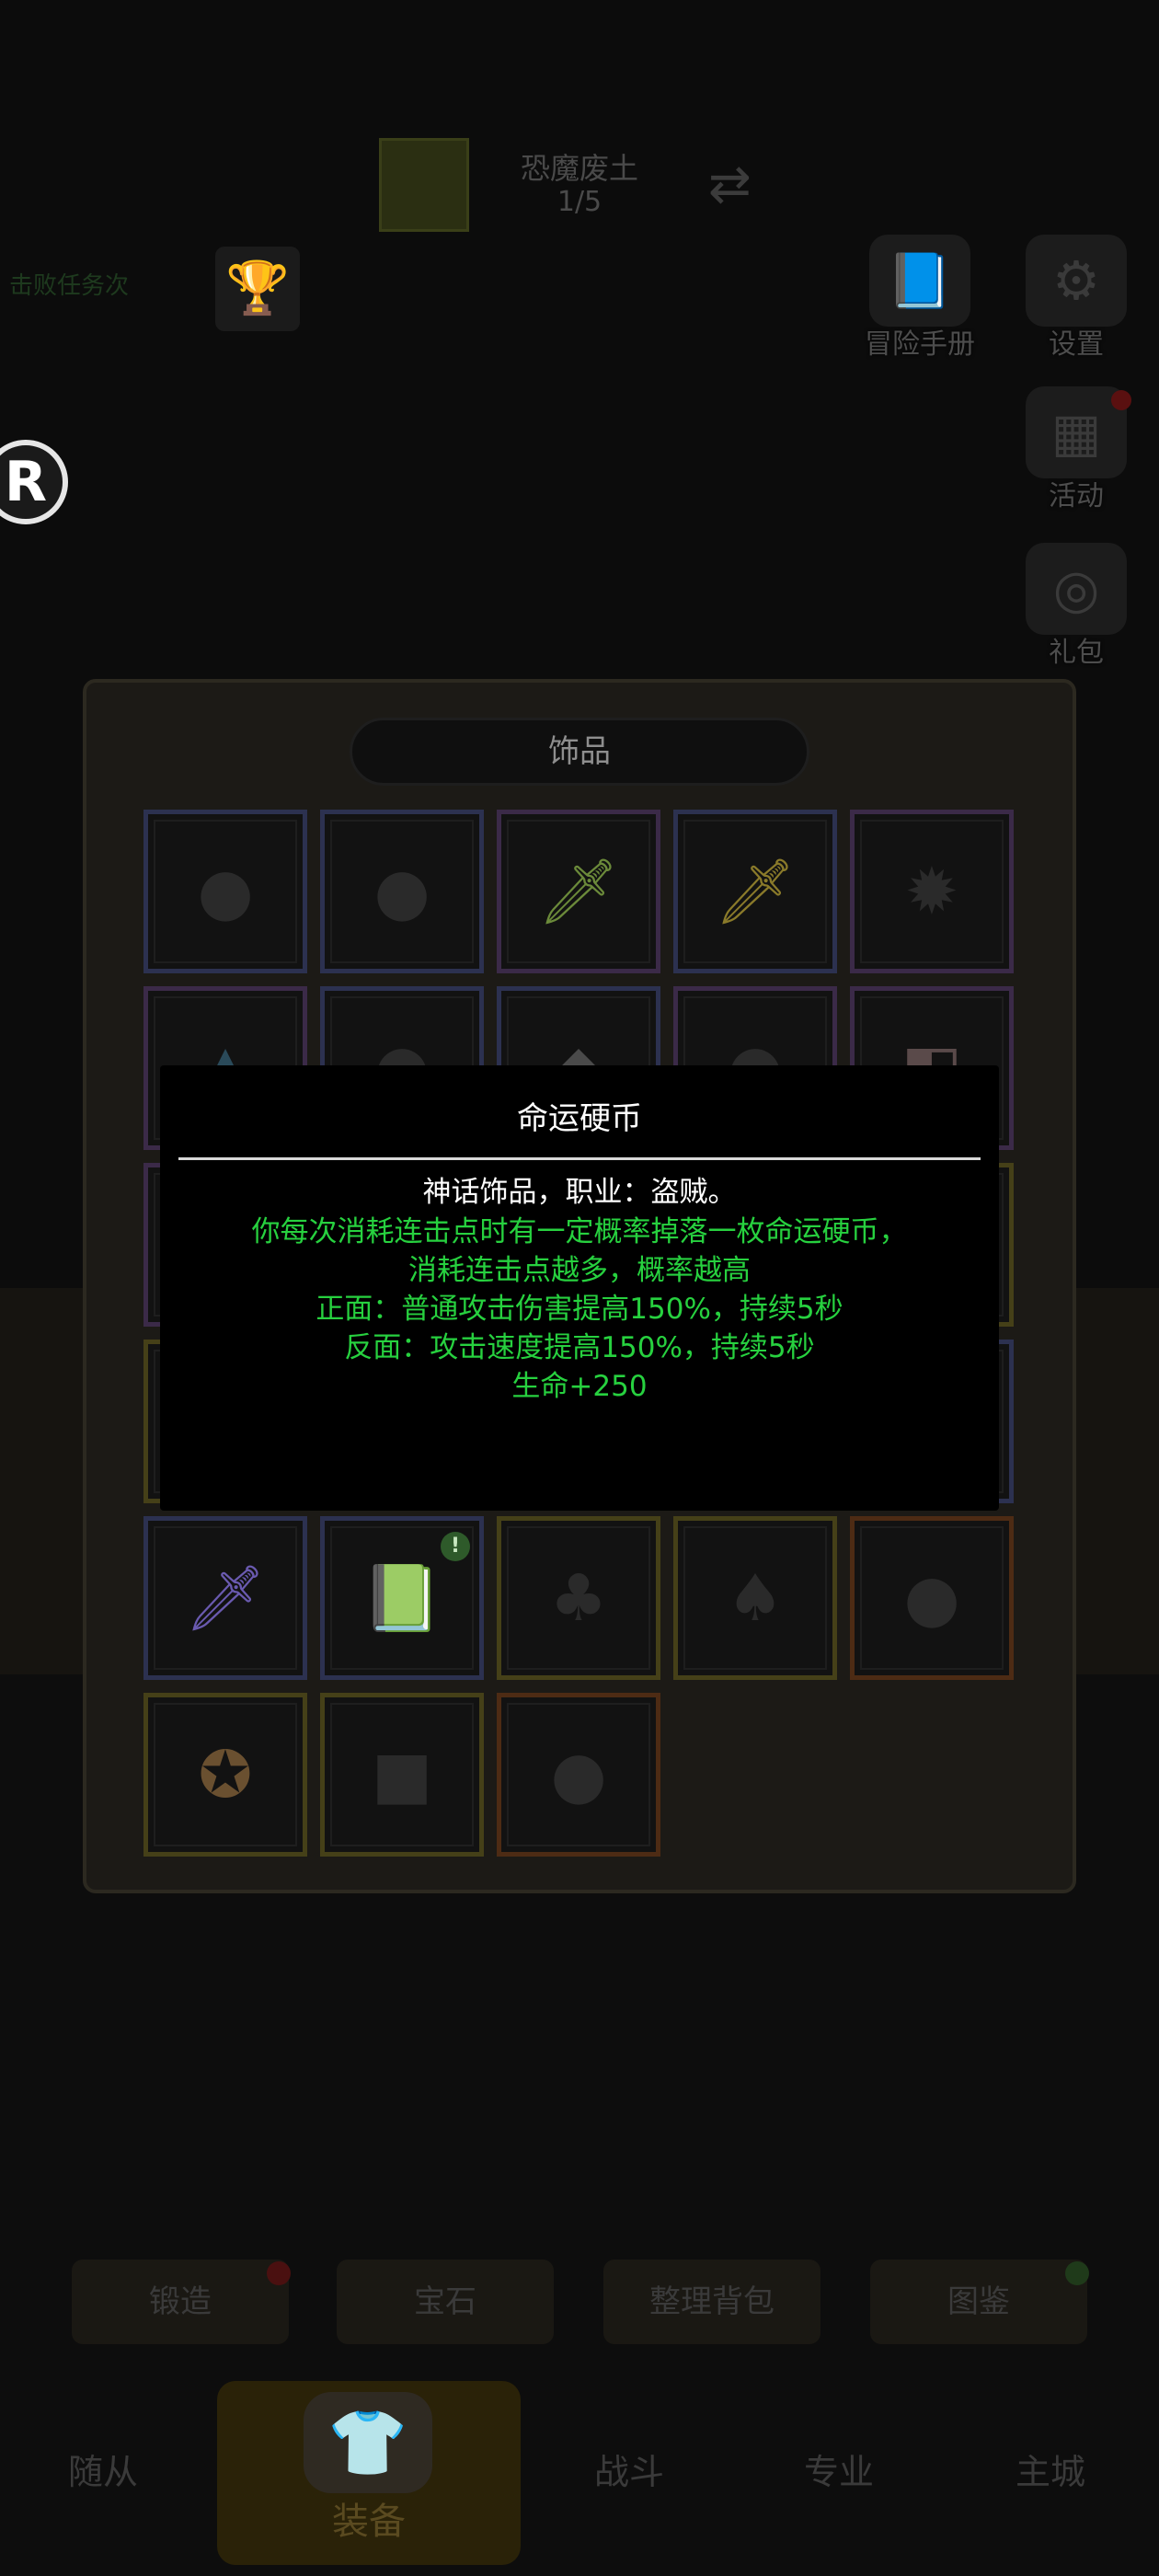  Describe the element at coordinates (579, 1158) in the screenshot. I see `tooltip-divider` at that location.